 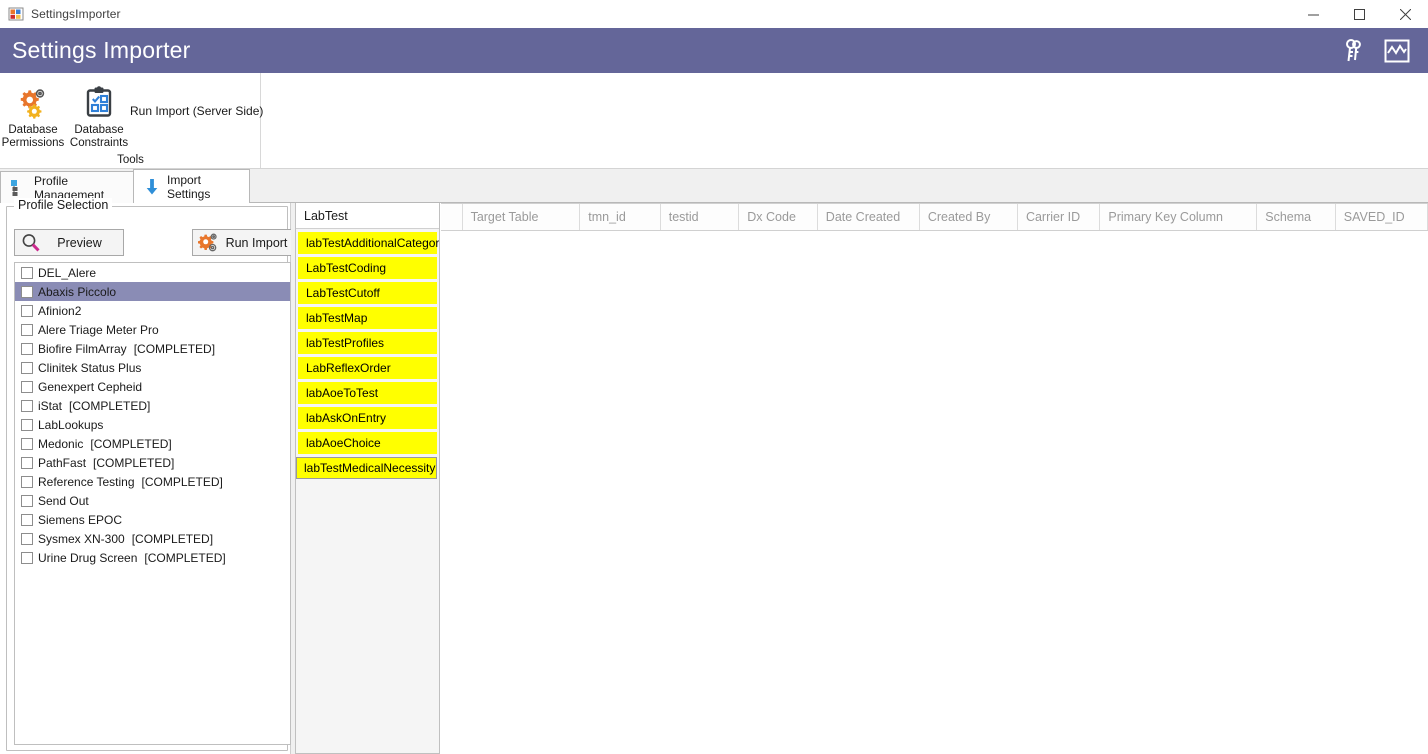 I want to click on table-list-item: labAskOnEntry, so click(x=367, y=418).